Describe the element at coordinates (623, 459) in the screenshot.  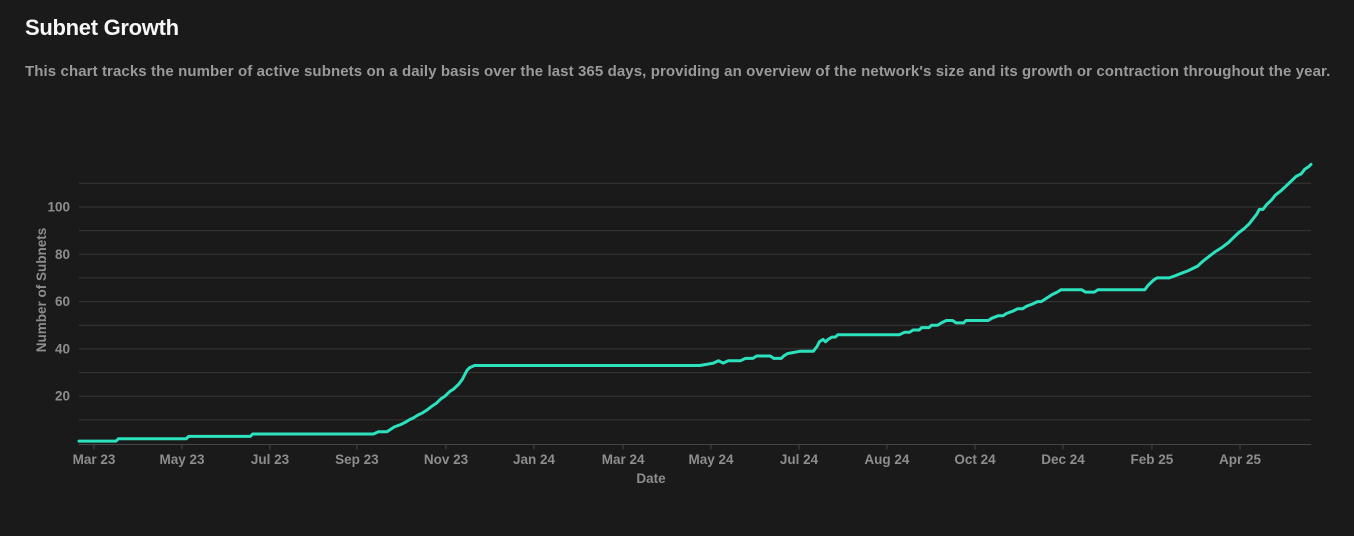
I see `x-tick-label: Mar 24` at that location.